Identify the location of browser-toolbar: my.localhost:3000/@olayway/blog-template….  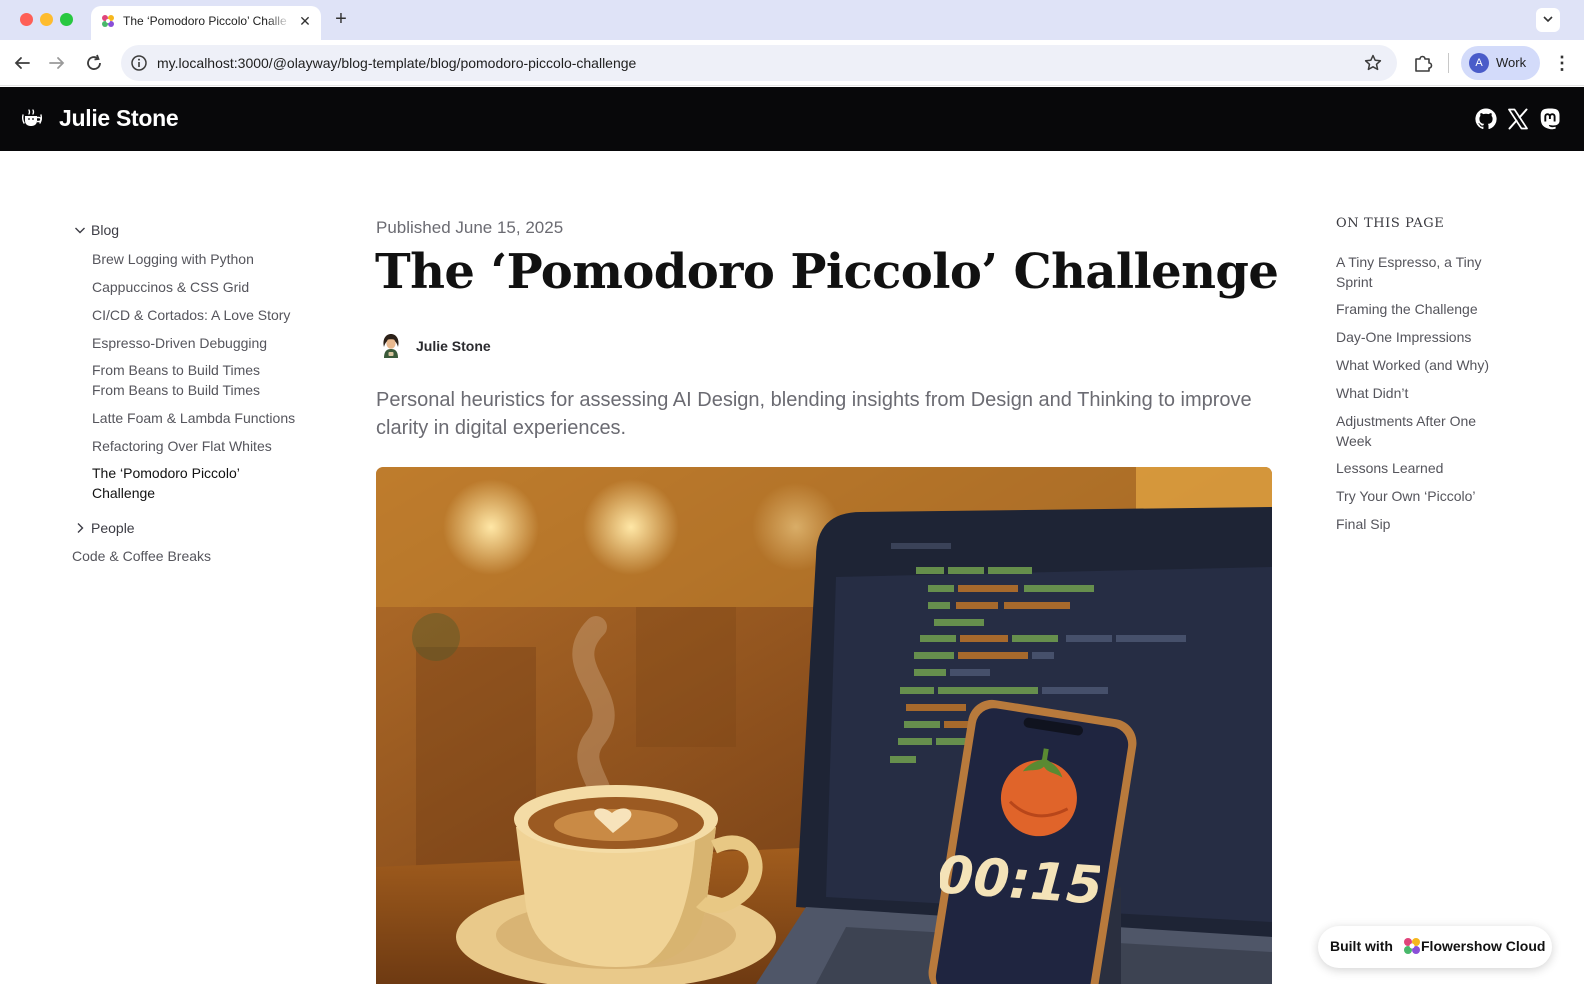
(792, 63).